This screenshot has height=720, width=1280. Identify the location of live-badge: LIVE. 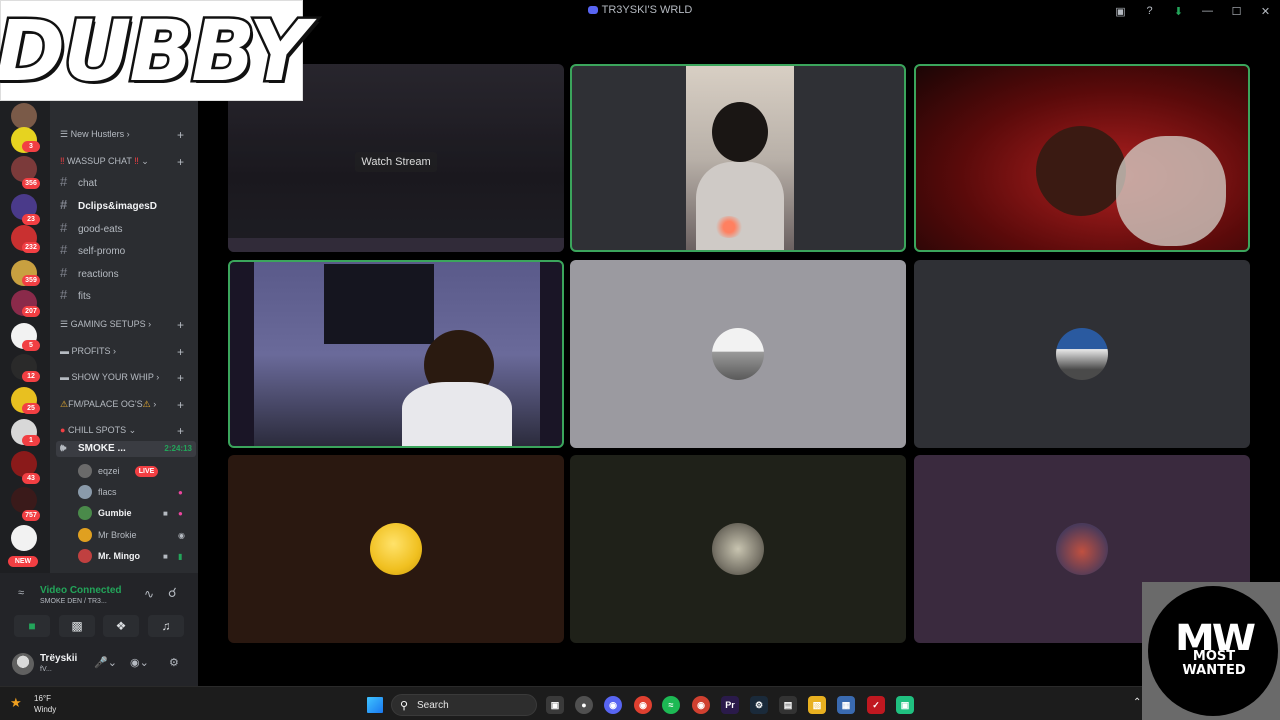
(146, 471).